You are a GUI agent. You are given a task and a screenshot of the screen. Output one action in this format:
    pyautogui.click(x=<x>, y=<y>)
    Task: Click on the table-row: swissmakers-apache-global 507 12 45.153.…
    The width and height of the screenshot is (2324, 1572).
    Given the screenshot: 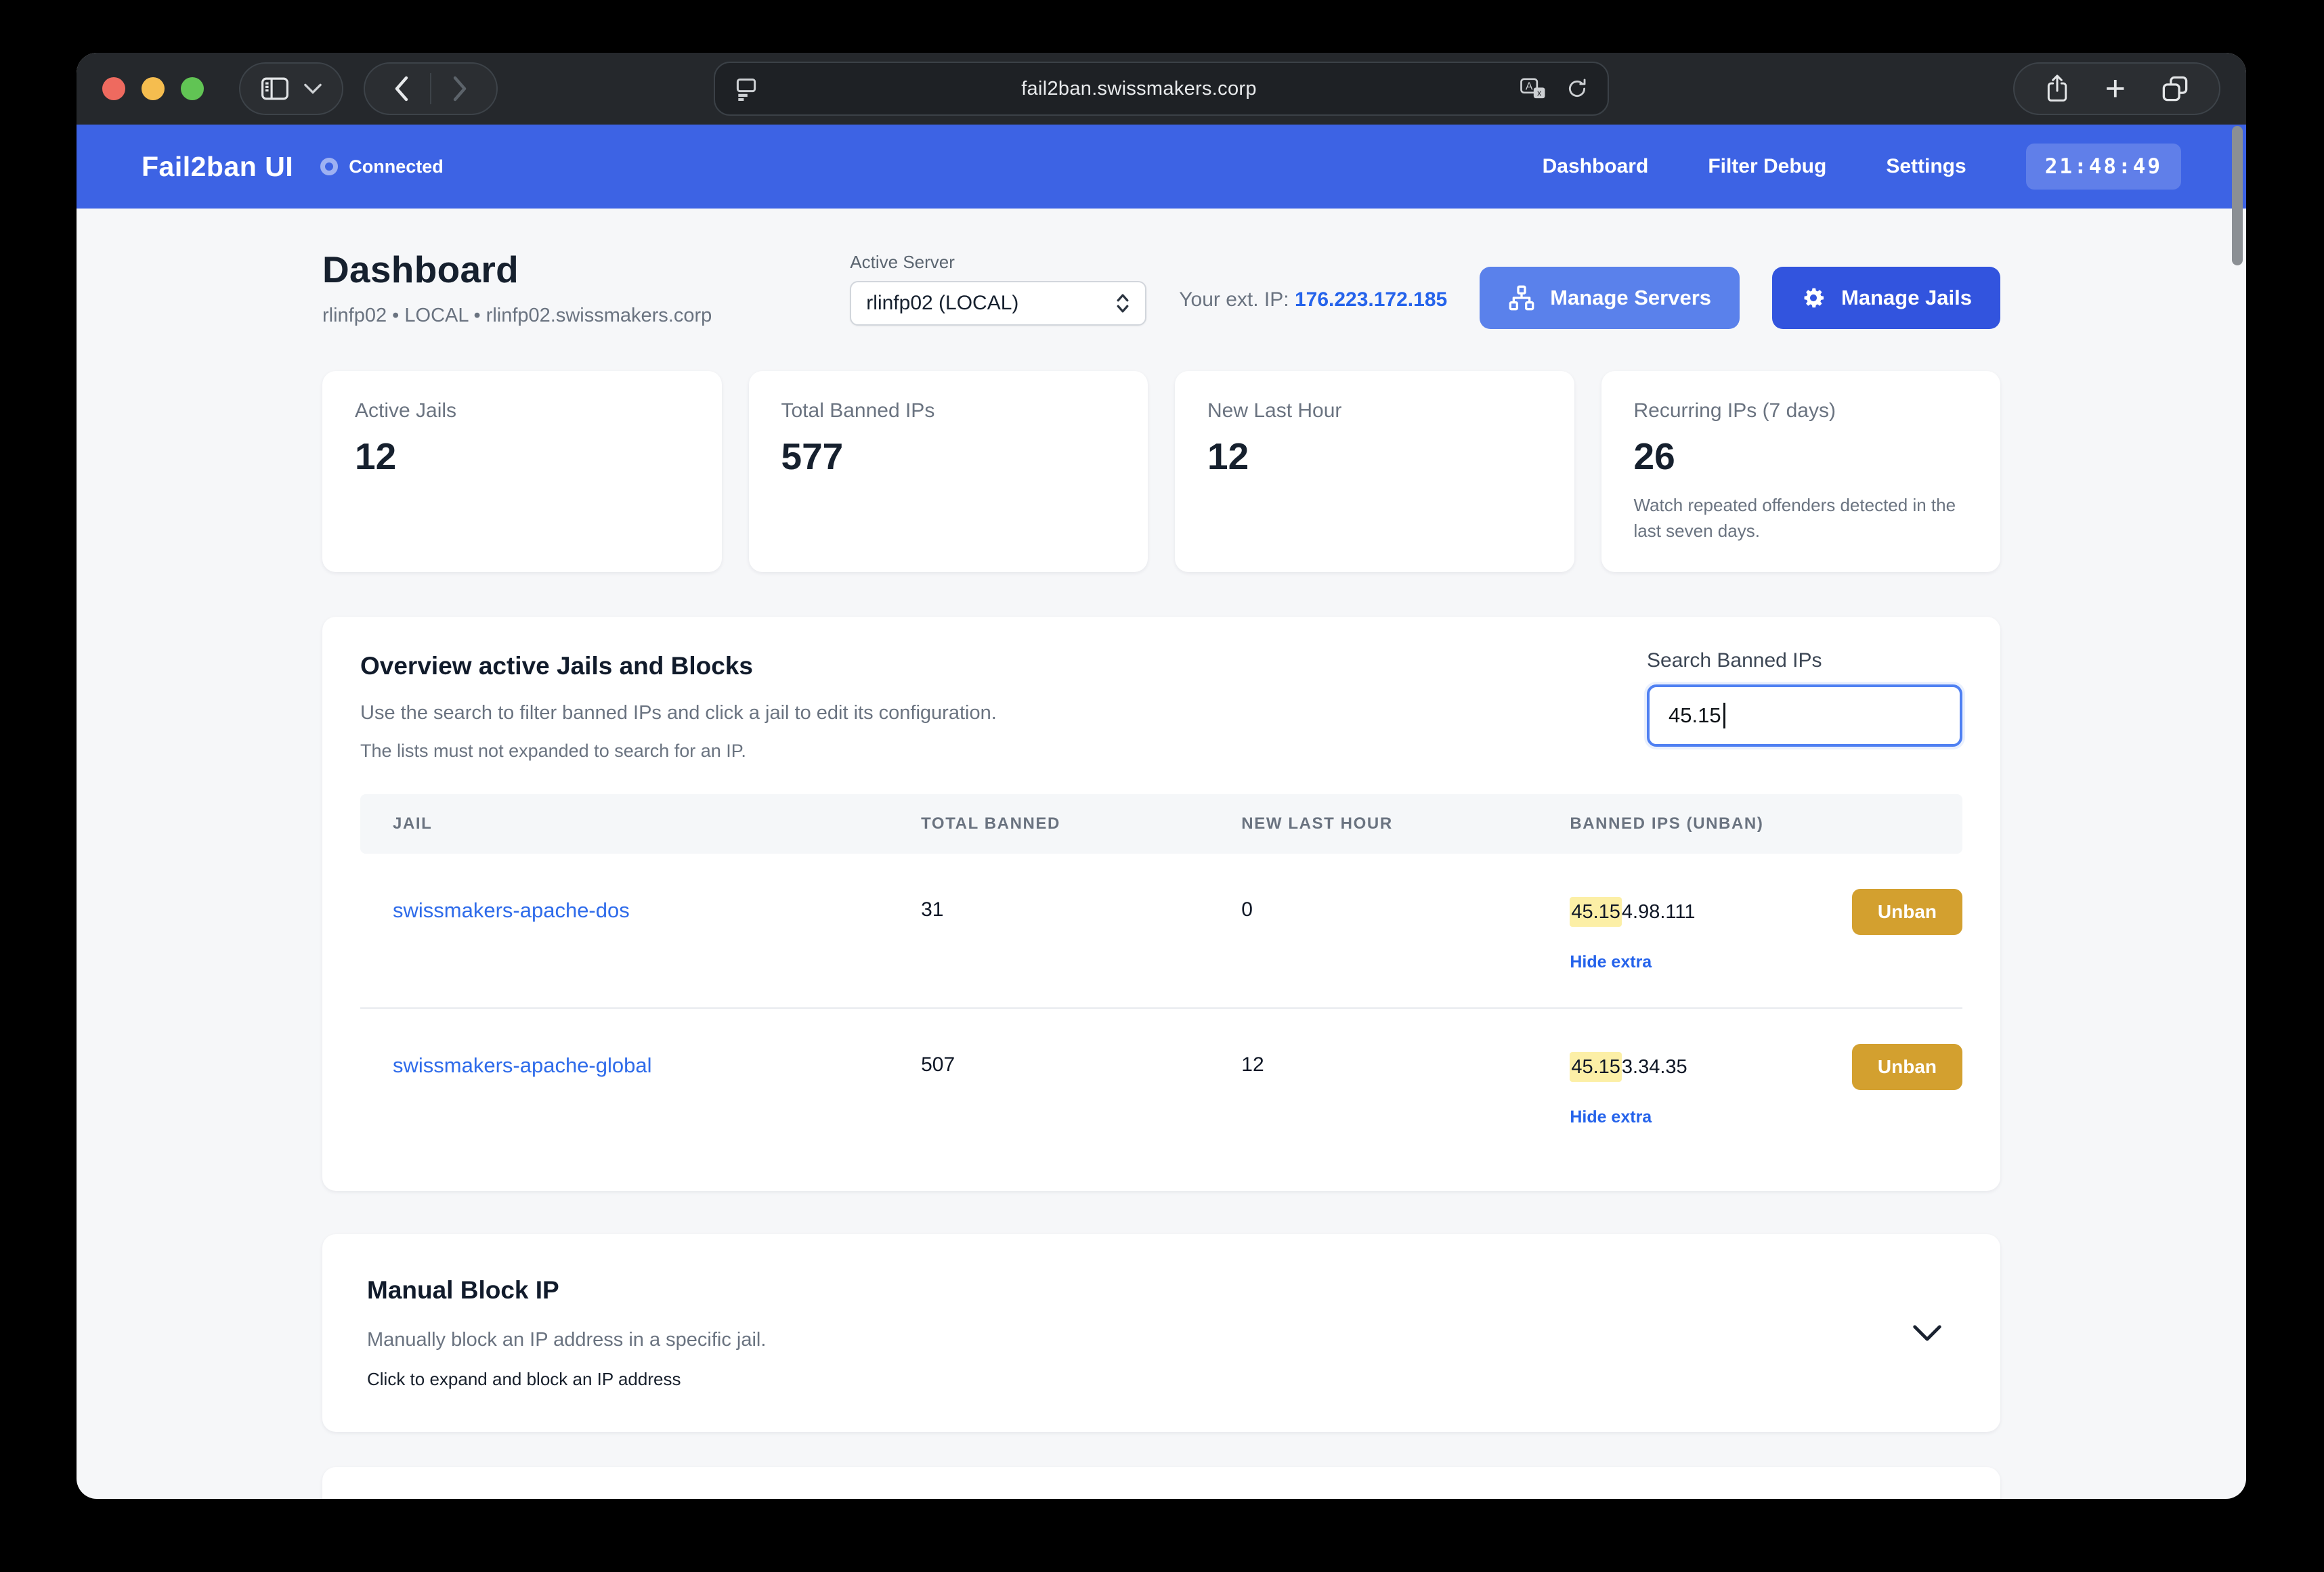 What is the action you would take?
    pyautogui.click(x=1161, y=1085)
    